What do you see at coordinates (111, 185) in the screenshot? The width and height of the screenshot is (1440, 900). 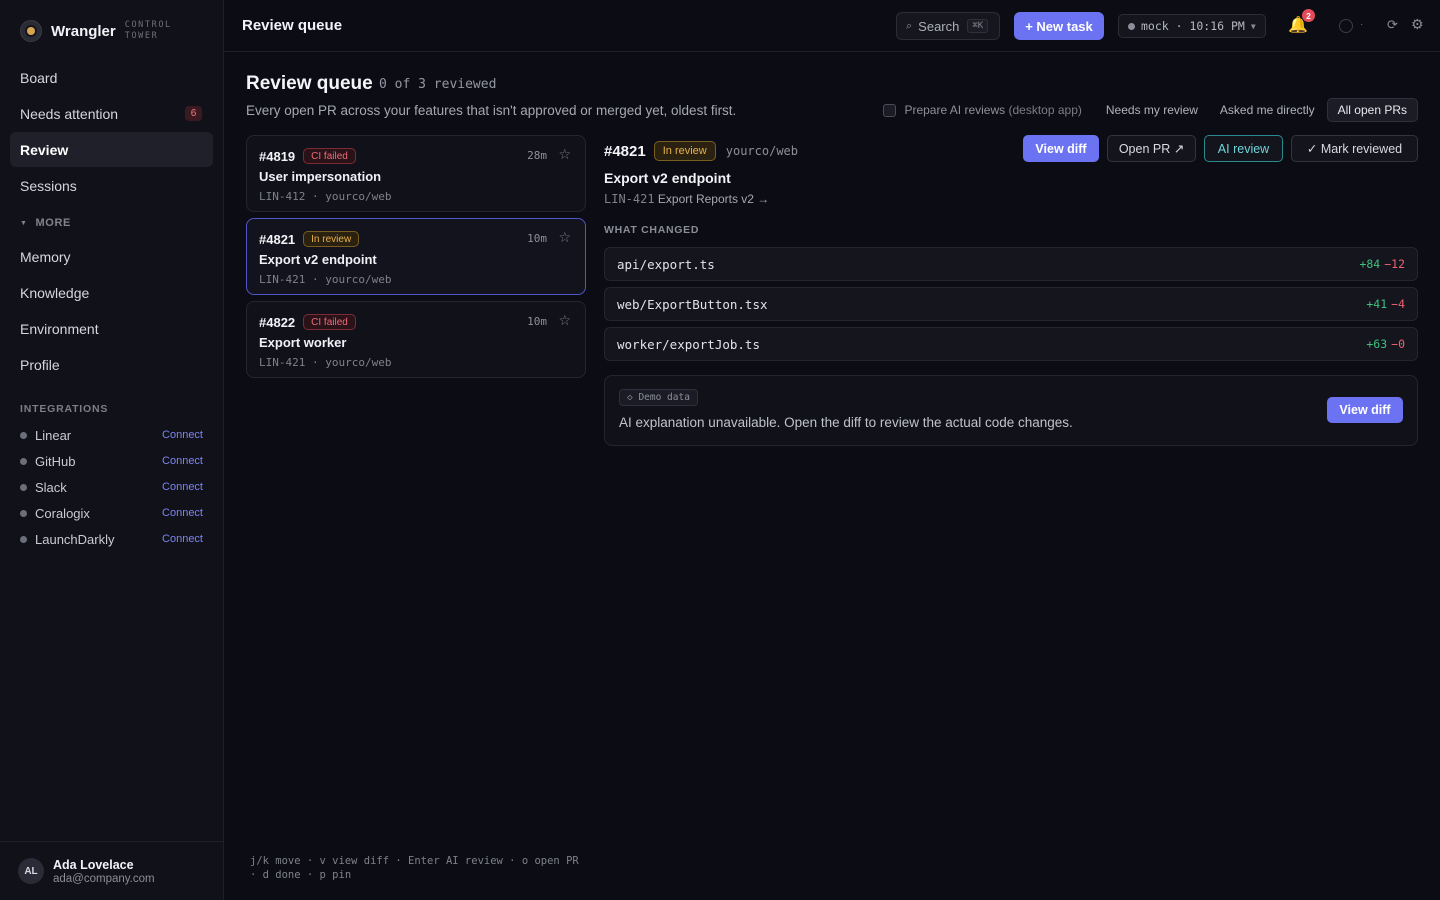 I see `nav-item-sessions: Sessions` at bounding box center [111, 185].